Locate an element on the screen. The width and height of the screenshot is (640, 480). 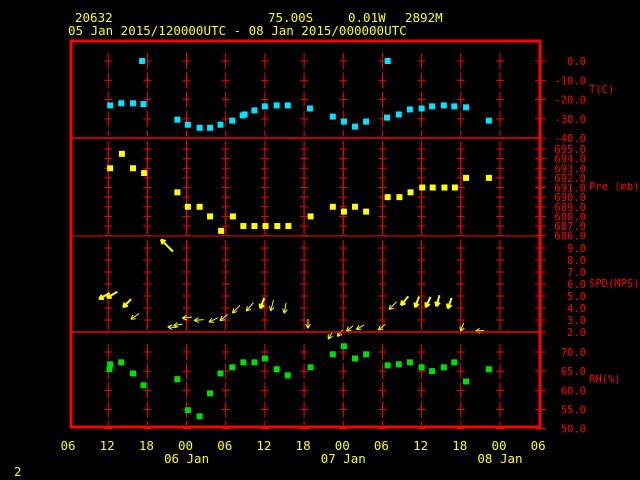
panel-label-pressure: Pre (mb) is located at coordinates (614, 187).